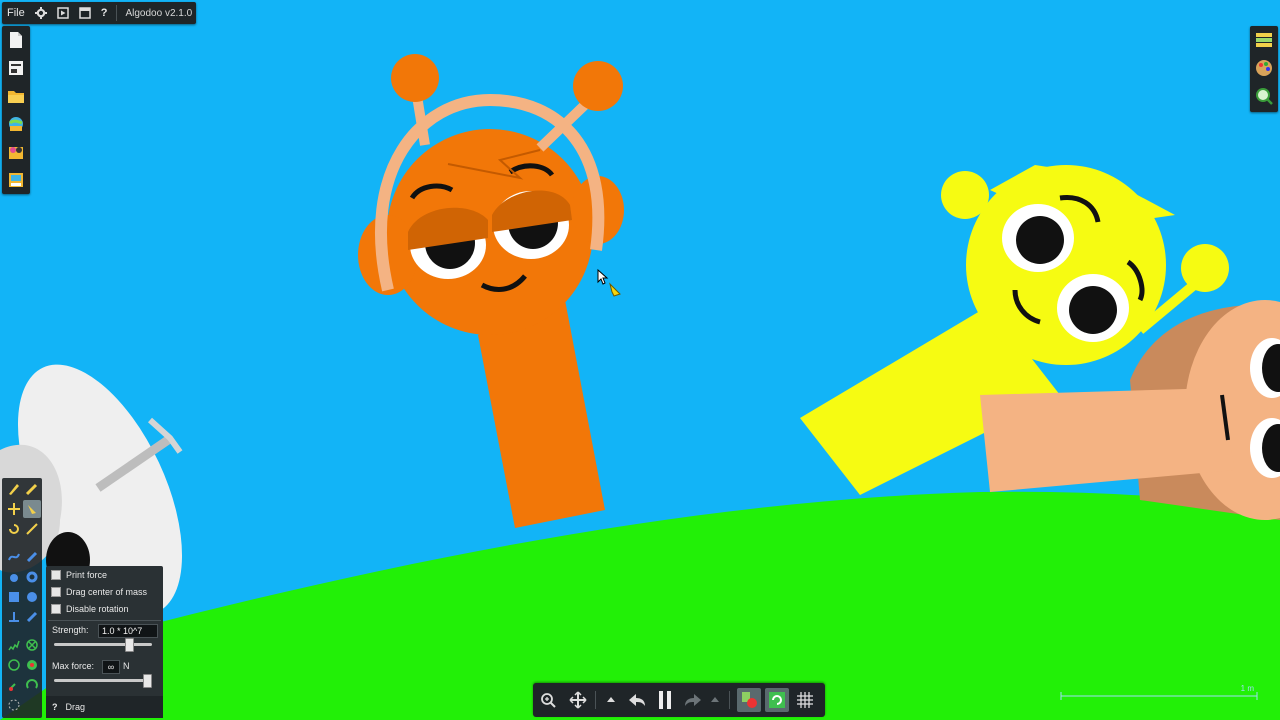  I want to click on search-icon, so click(1264, 96).